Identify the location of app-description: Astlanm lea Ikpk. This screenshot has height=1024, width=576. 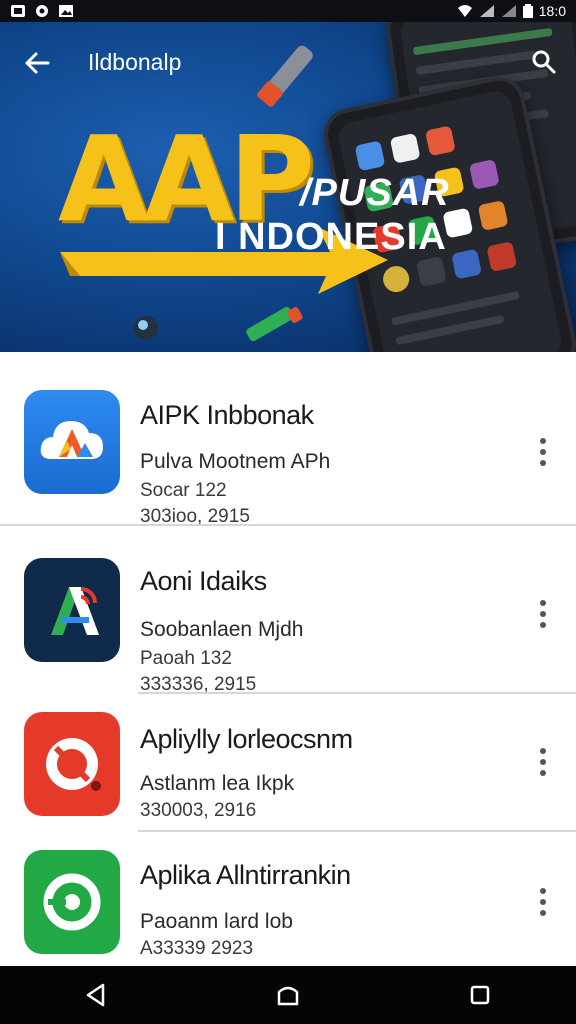
(217, 783).